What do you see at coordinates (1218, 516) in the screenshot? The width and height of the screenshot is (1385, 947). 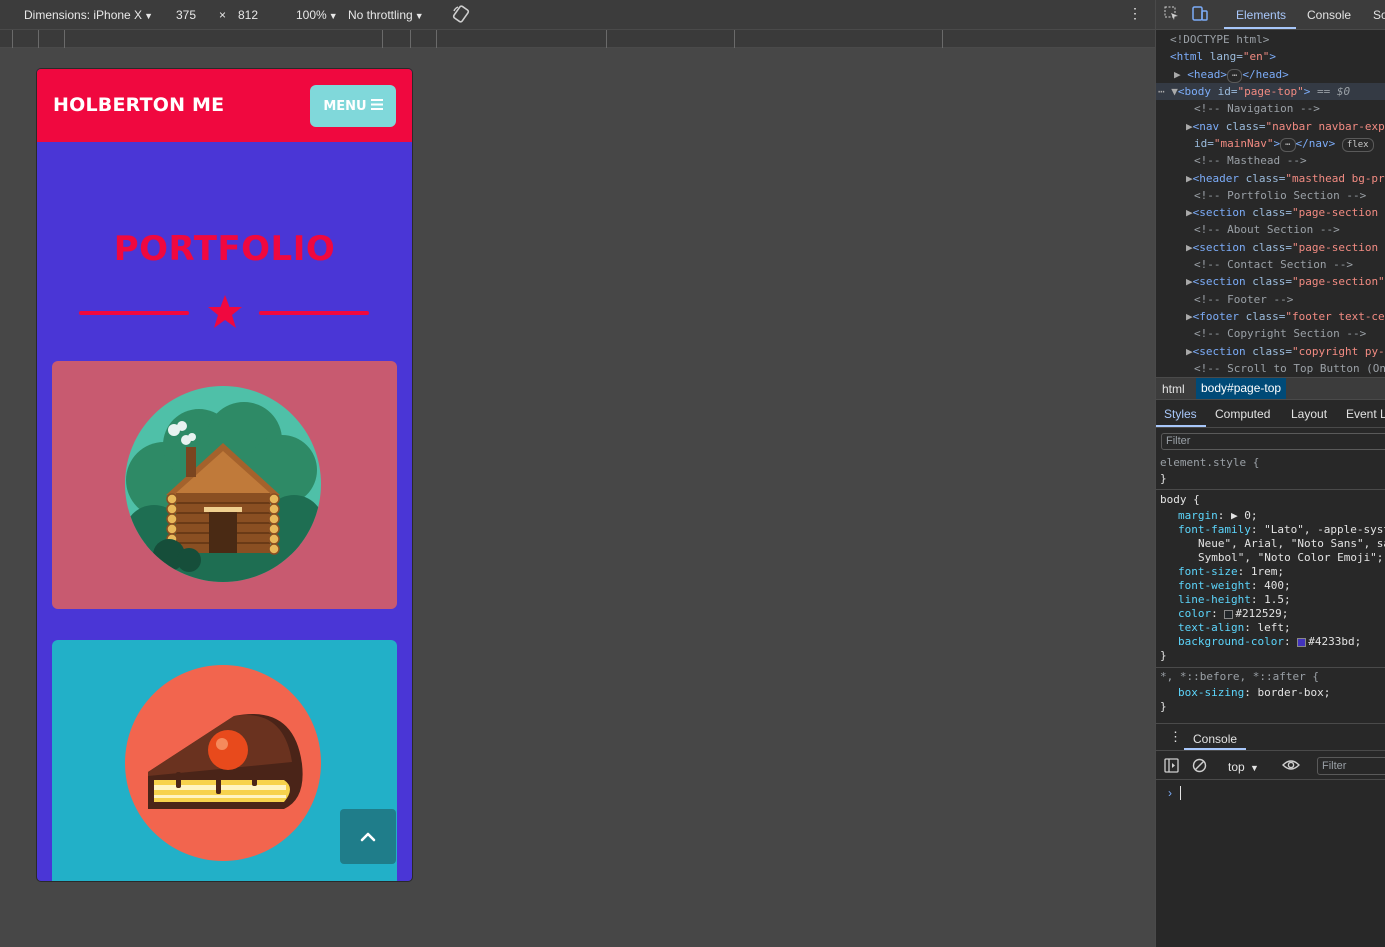 I see `css-prop-margin: margin: ▶ 0;` at bounding box center [1218, 516].